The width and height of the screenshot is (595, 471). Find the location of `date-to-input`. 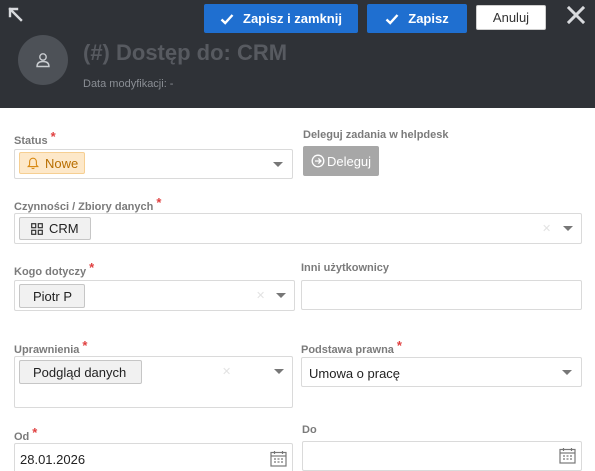

date-to-input is located at coordinates (442, 456).